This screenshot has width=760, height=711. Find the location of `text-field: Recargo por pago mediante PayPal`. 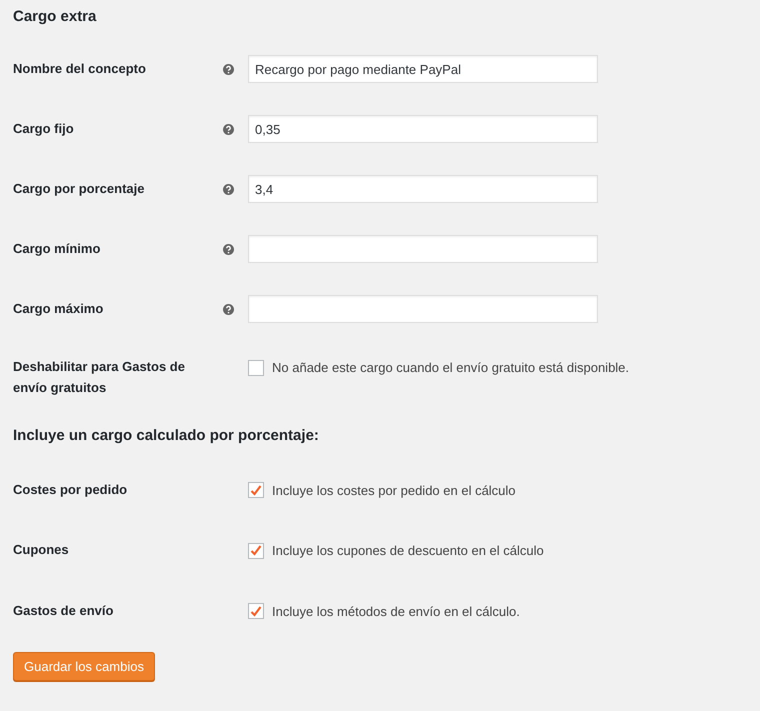

text-field: Recargo por pago mediante PayPal is located at coordinates (423, 69).